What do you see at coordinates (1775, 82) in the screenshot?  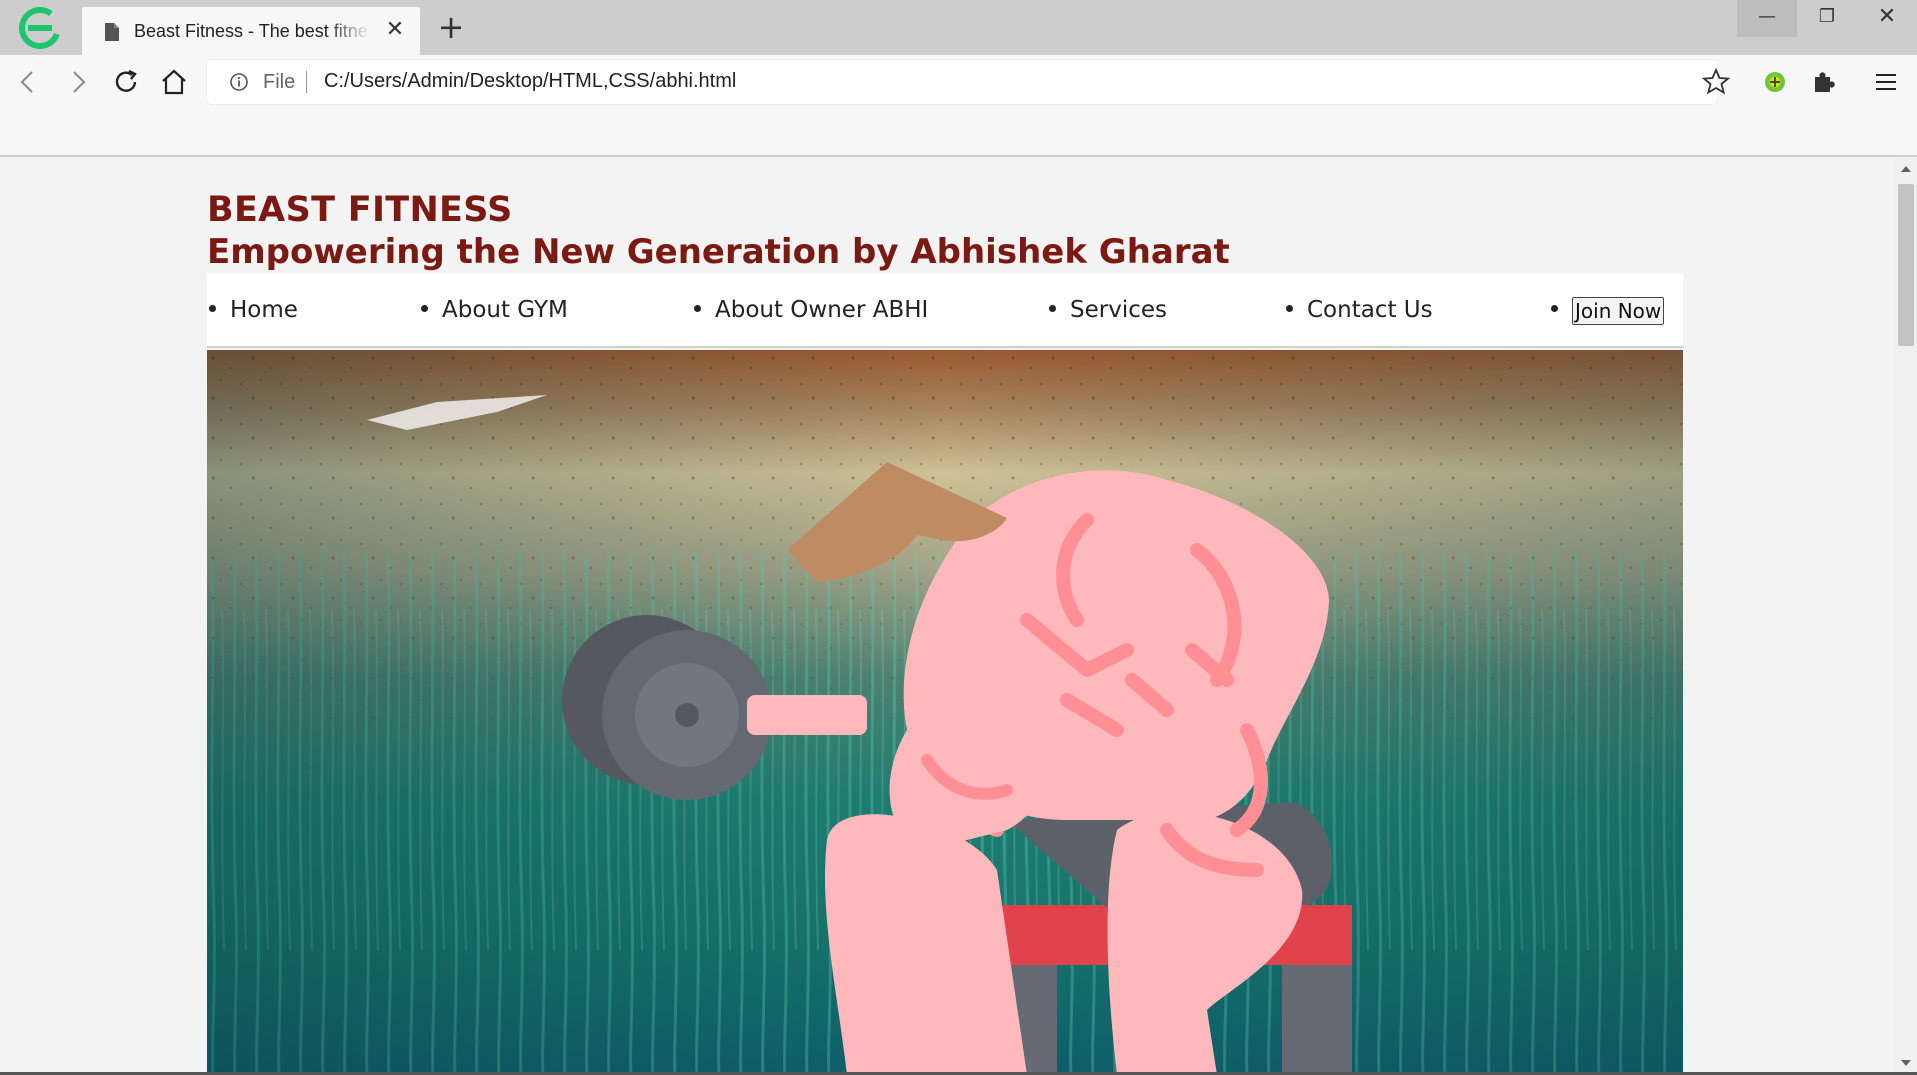 I see `extension-green-icon` at bounding box center [1775, 82].